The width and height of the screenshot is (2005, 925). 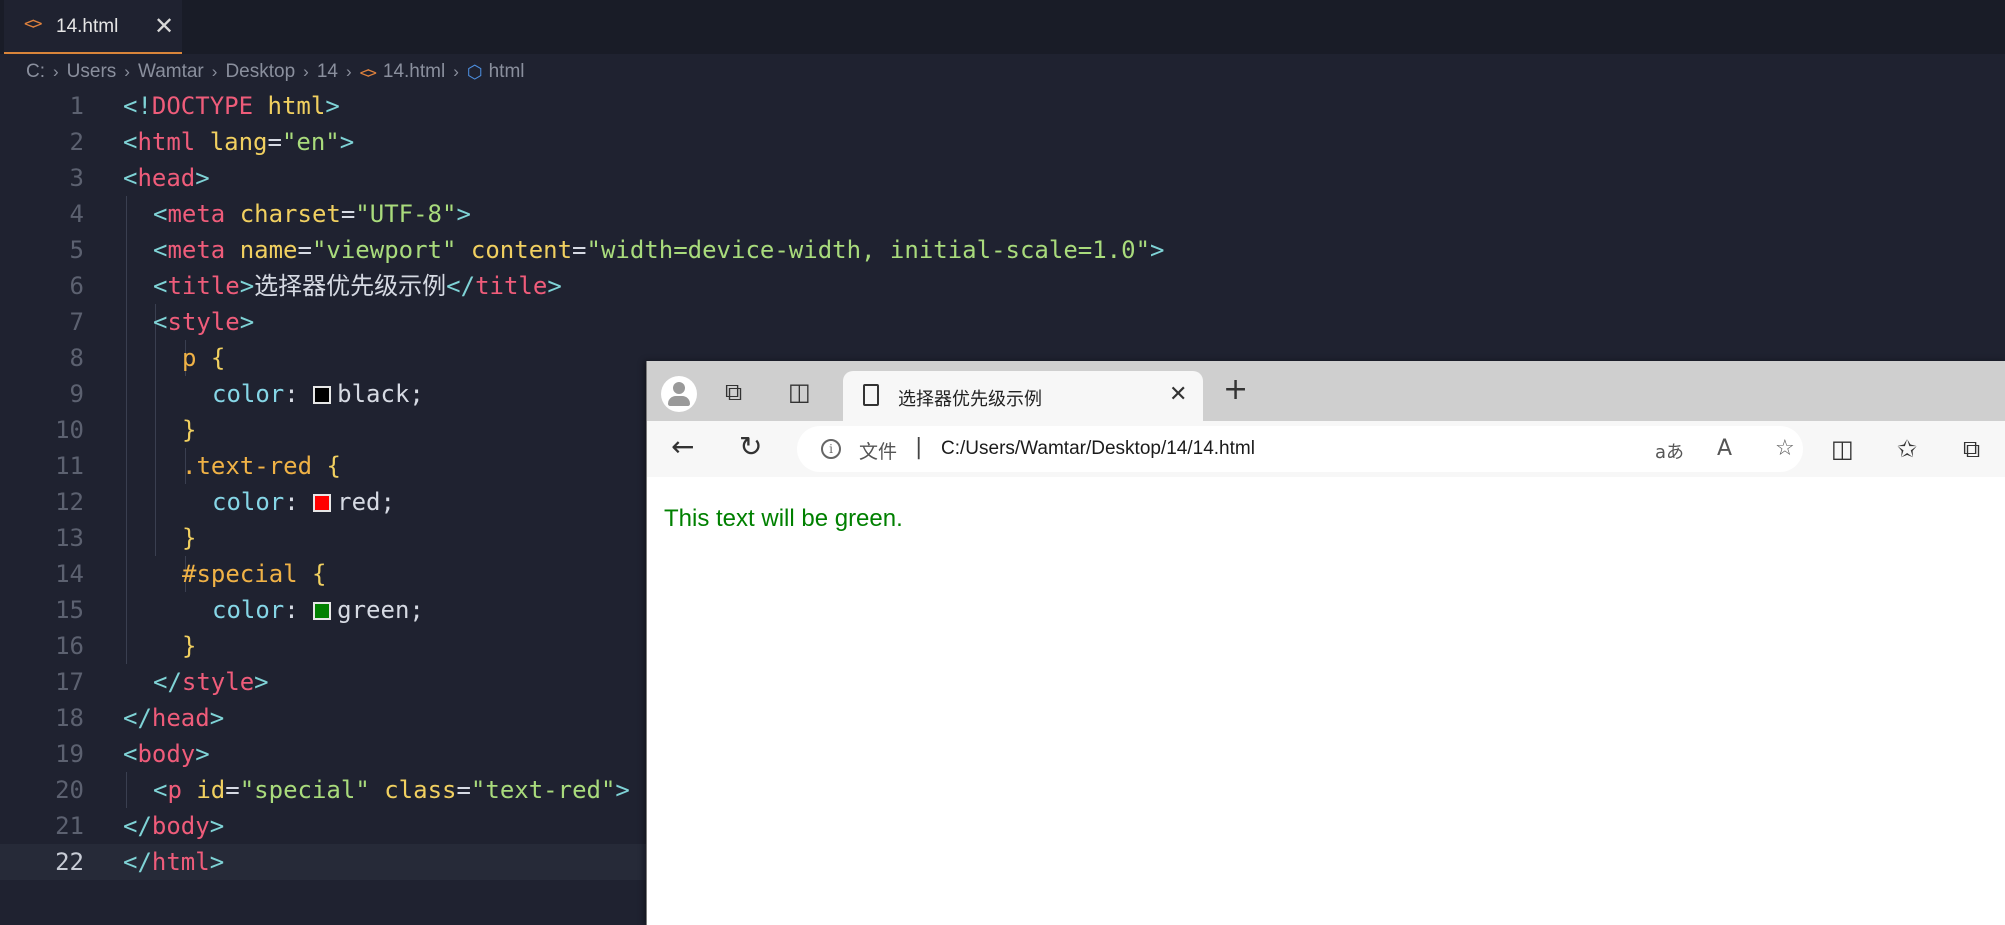 What do you see at coordinates (260, 72) in the screenshot?
I see `breadcrumb-item-desktop: Desktop` at bounding box center [260, 72].